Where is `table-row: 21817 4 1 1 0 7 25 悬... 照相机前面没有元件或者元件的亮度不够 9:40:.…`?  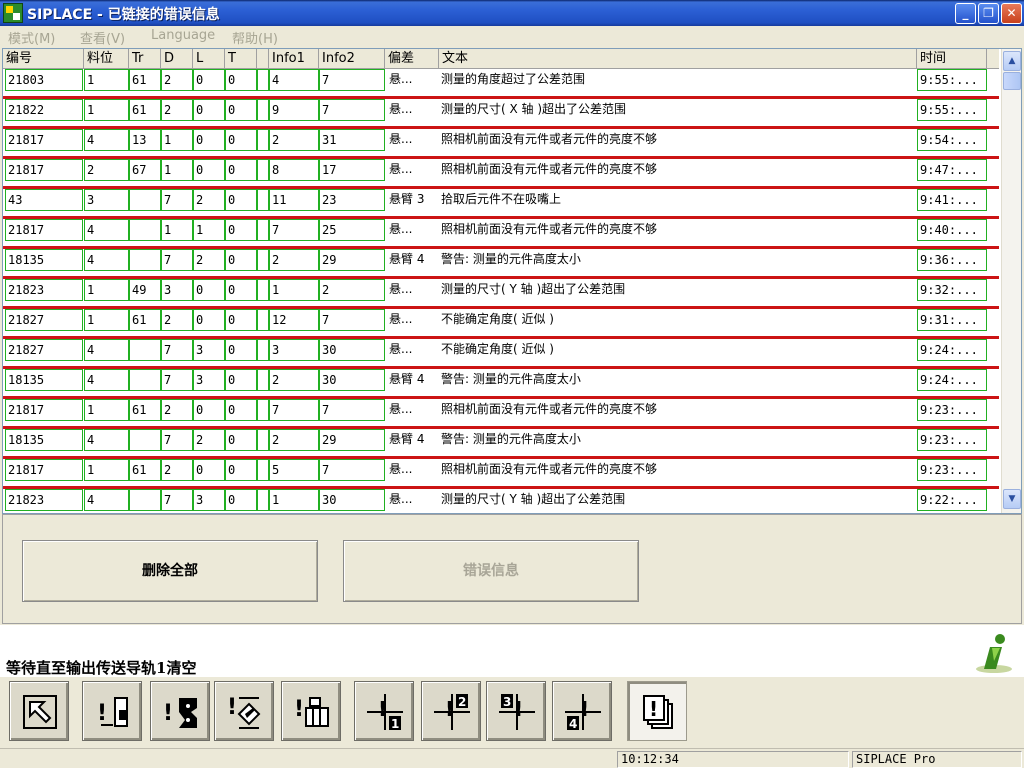
table-row: 21817 4 1 1 0 7 25 悬... 照相机前面没有元件或者元件的亮度不够 9:40:.… is located at coordinates (501, 234).